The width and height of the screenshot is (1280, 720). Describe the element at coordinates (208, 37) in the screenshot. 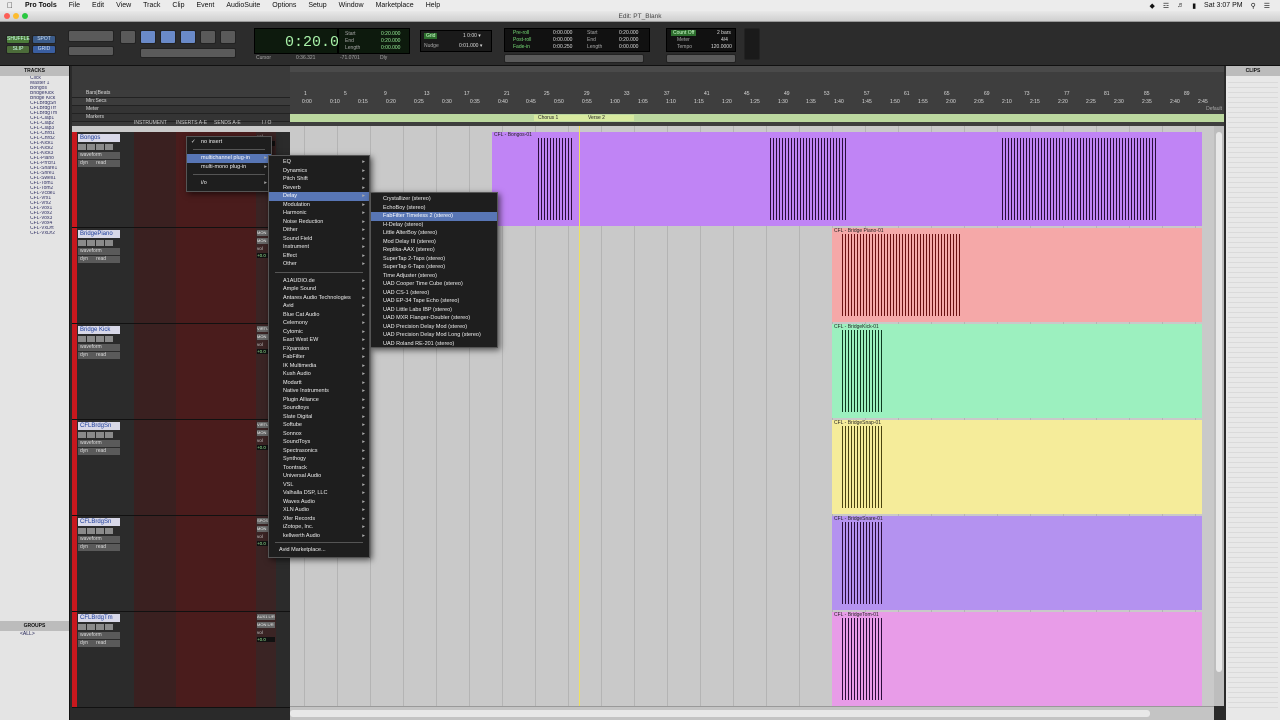

I see `scrubber-tool-icon` at that location.